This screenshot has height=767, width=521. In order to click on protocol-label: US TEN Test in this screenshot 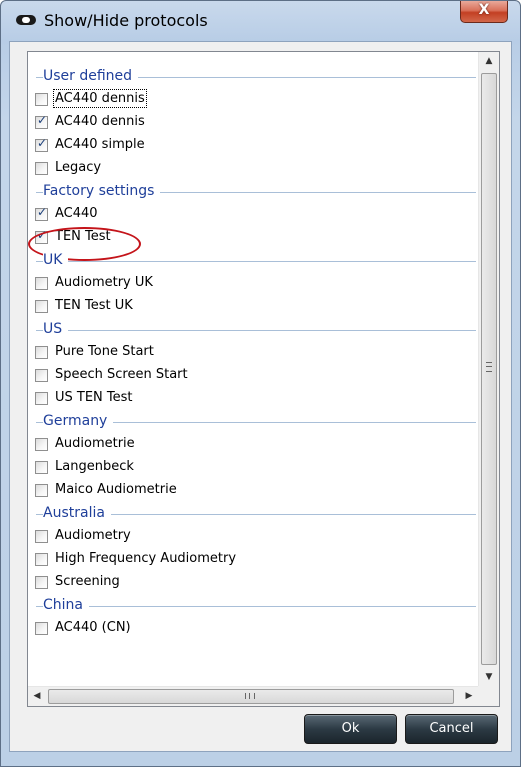, I will do `click(94, 397)`.